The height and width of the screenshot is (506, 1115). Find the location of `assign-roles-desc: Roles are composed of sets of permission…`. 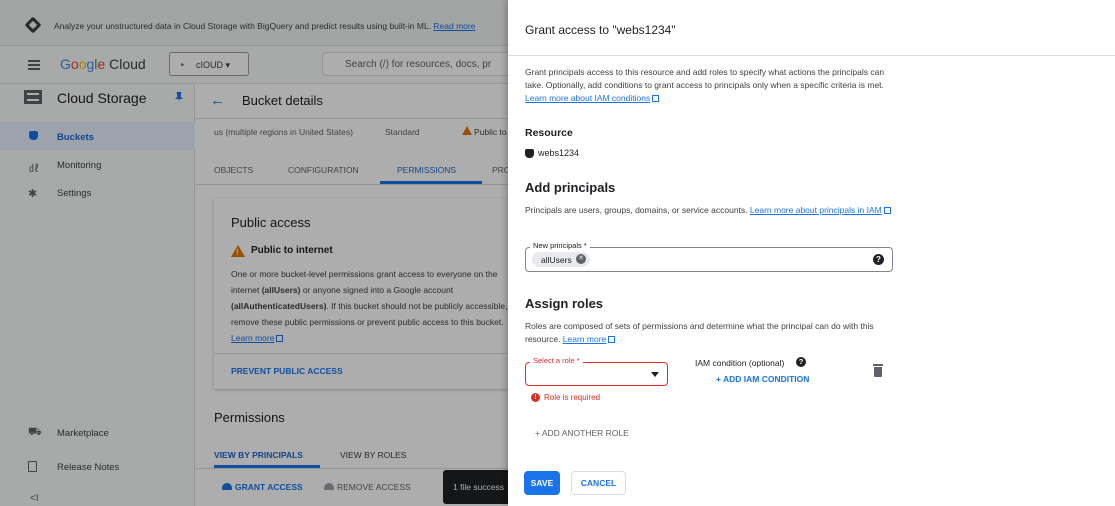

assign-roles-desc: Roles are composed of sets of permission… is located at coordinates (711, 333).